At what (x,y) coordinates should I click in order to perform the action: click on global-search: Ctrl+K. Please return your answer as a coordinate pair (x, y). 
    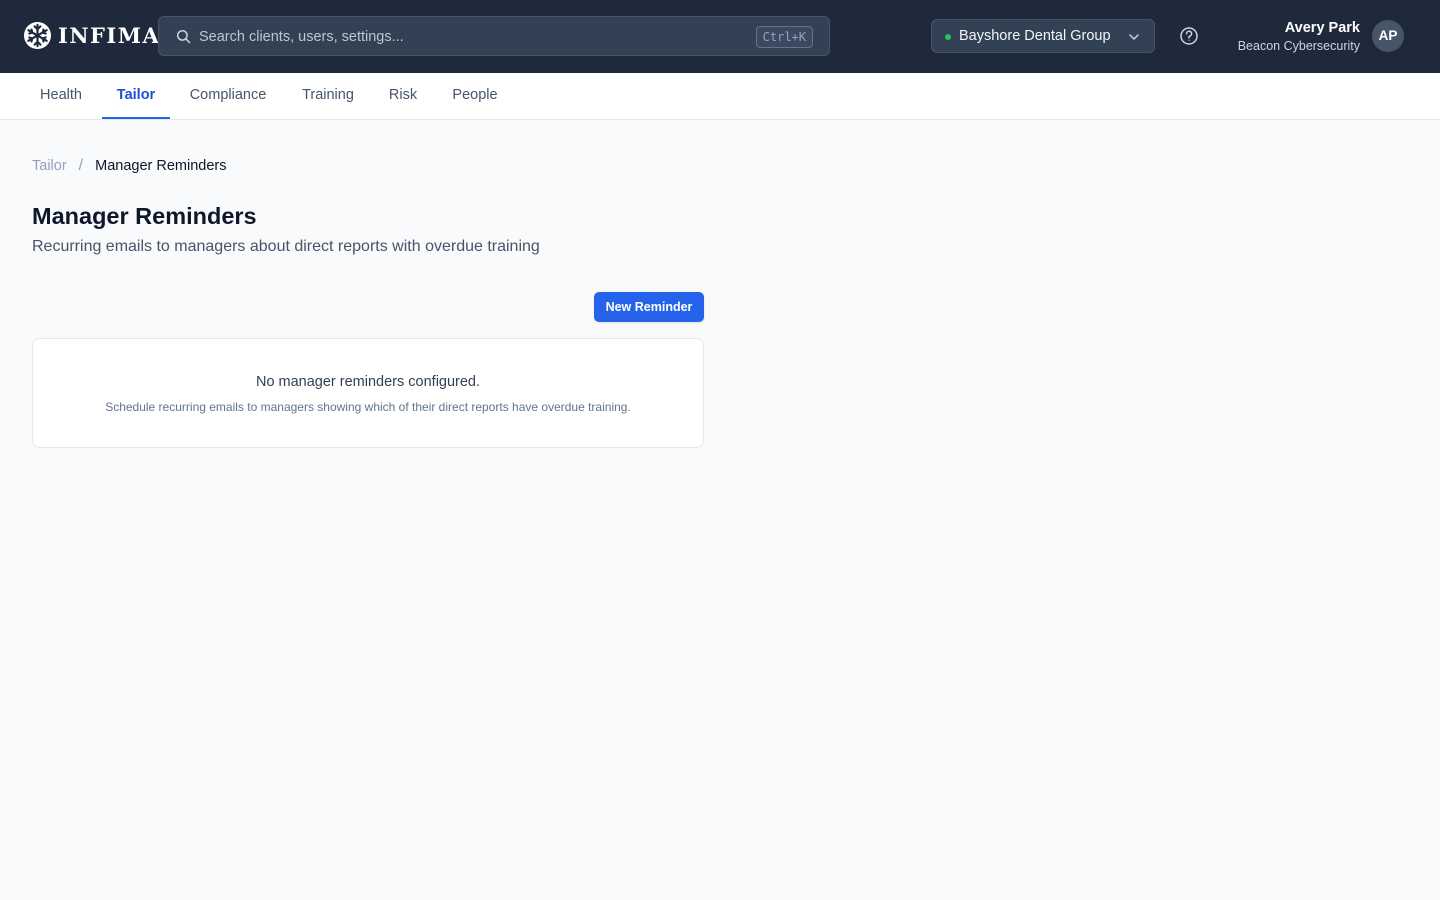
    Looking at the image, I should click on (494, 36).